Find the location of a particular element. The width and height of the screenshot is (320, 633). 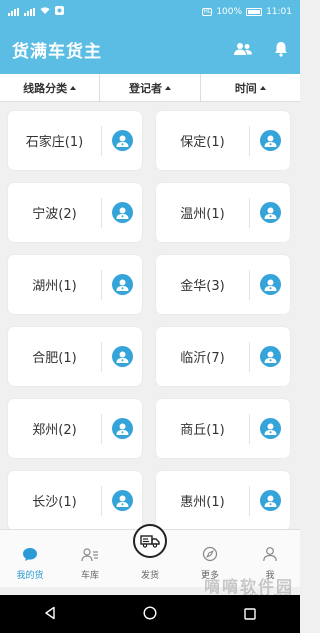

filter-label: 线路分类 is located at coordinates (45, 88).